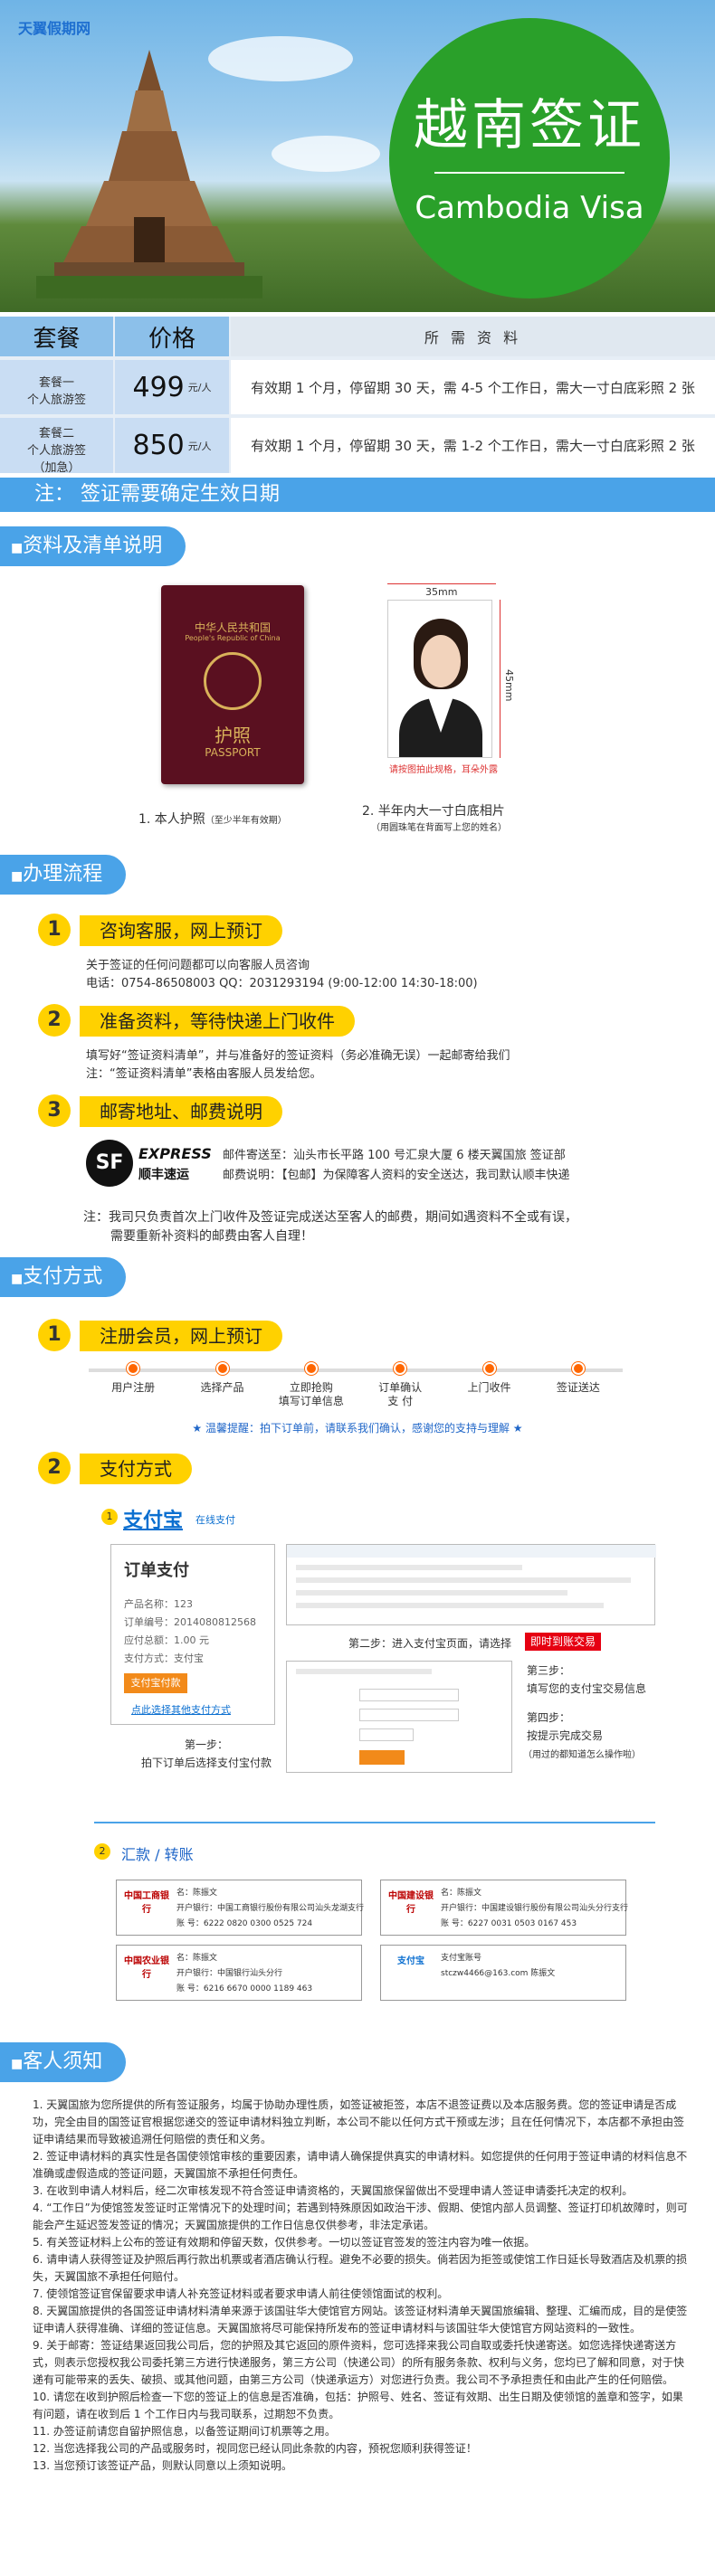 The height and width of the screenshot is (2576, 715). I want to click on emblem-icon, so click(233, 681).